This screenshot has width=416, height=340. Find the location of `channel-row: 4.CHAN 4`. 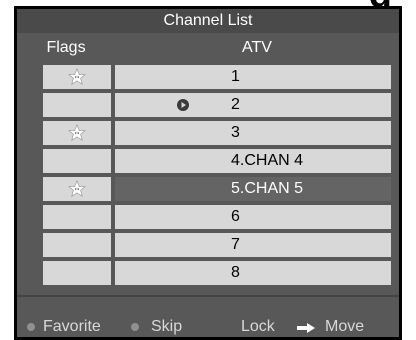

channel-row: 4.CHAN 4 is located at coordinates (208, 161).